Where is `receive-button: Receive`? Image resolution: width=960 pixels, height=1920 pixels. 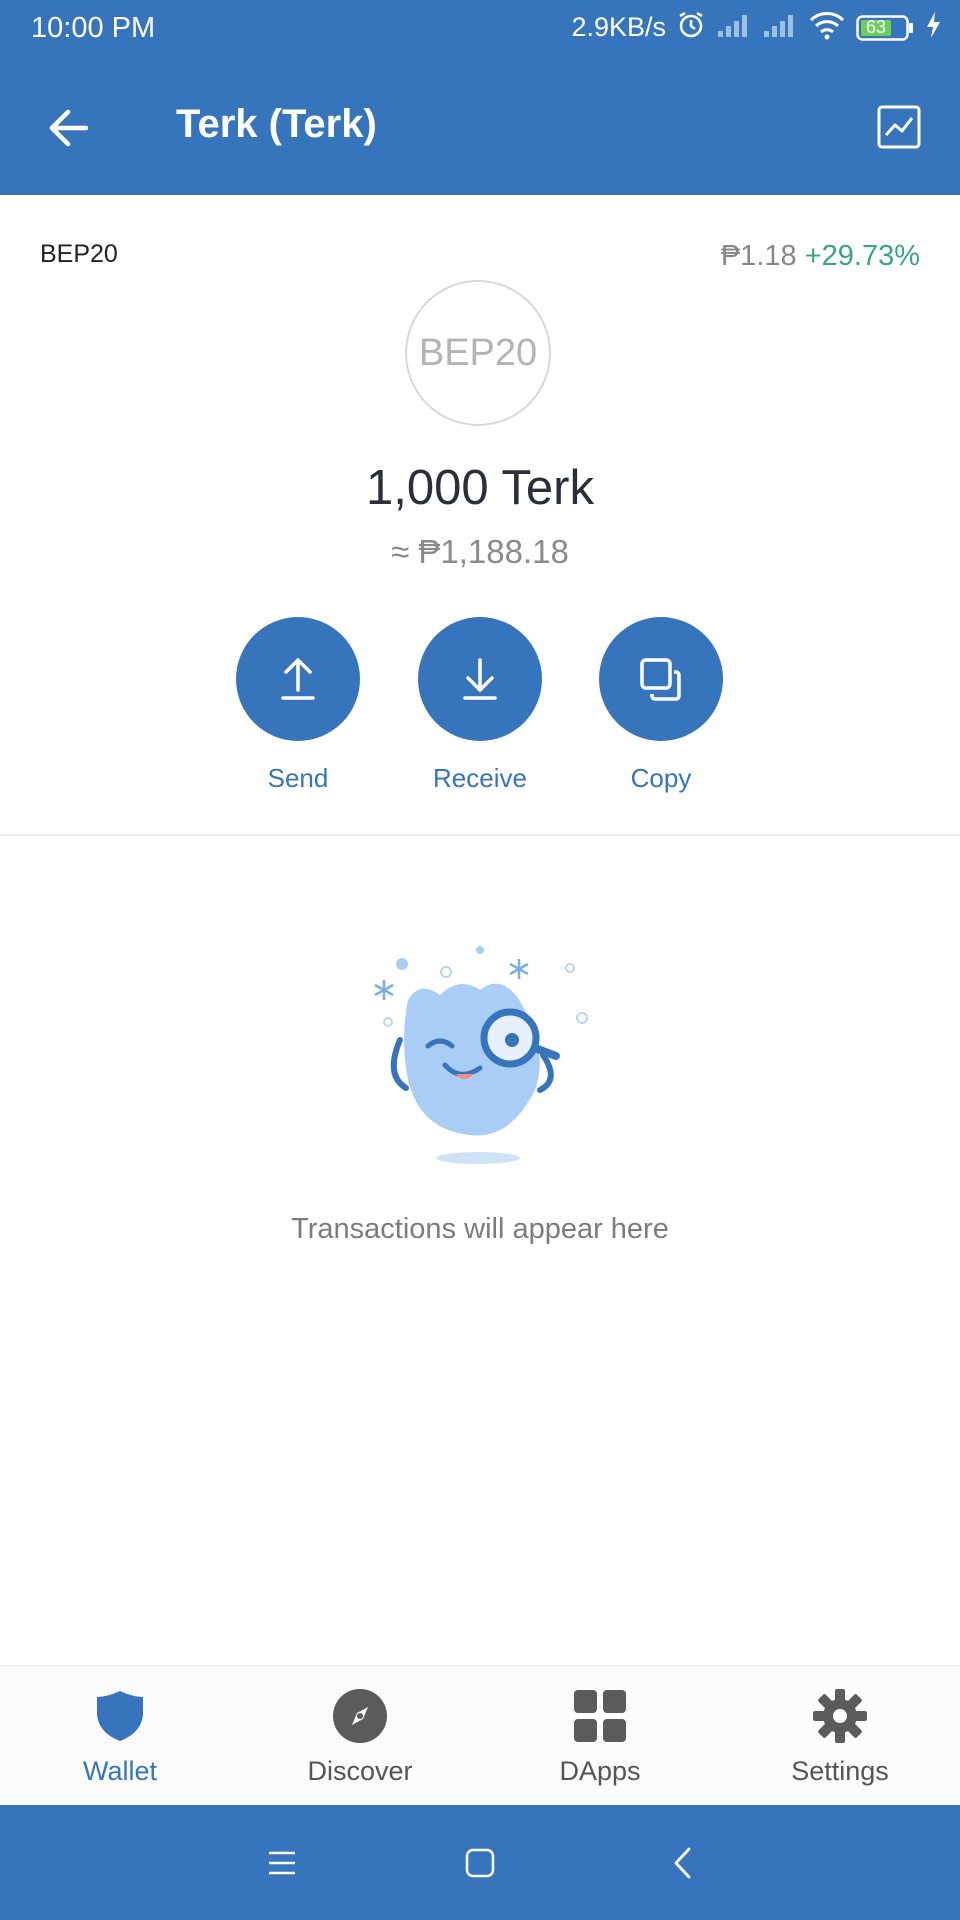 receive-button: Receive is located at coordinates (480, 705).